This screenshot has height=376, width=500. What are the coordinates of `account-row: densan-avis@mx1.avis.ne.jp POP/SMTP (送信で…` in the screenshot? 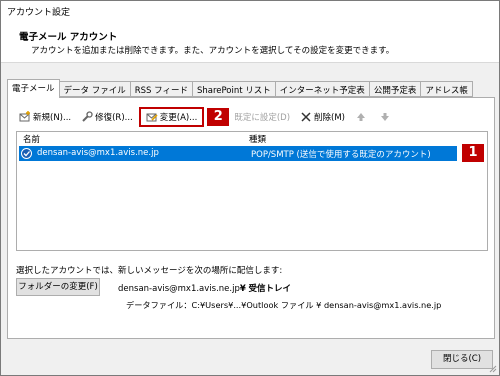 It's located at (238, 153).